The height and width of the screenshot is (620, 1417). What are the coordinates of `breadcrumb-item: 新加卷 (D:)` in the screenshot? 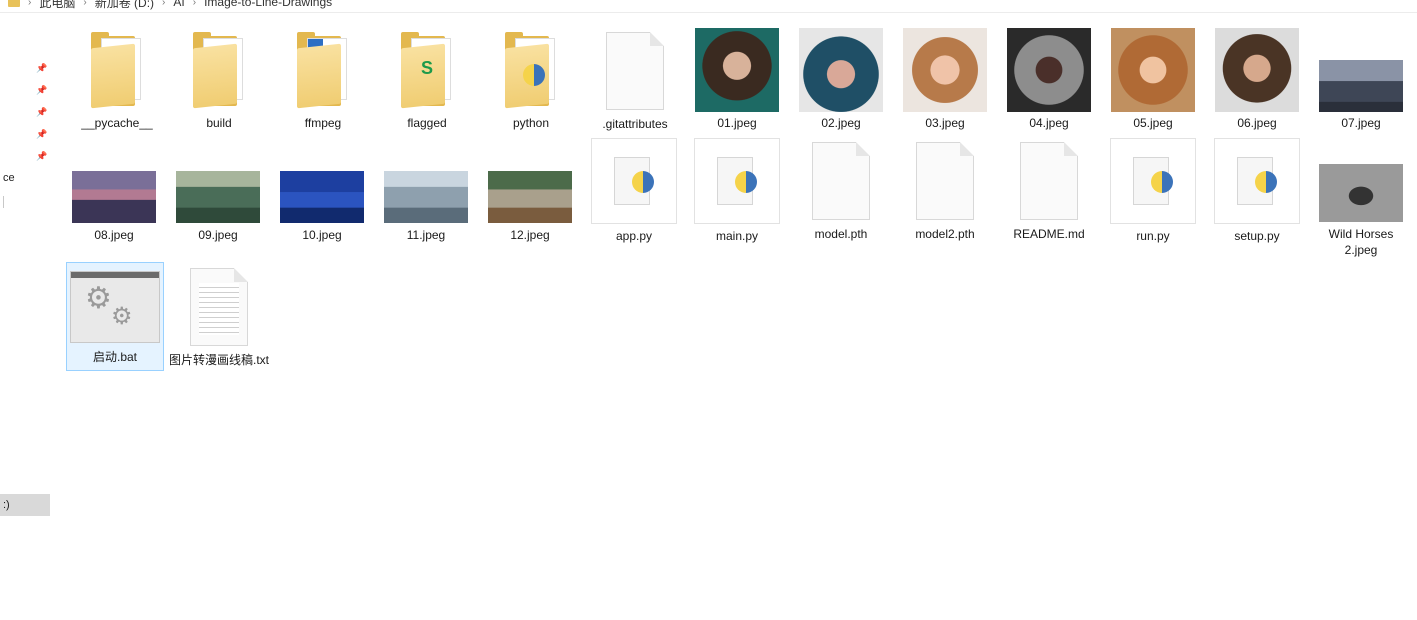 It's located at (124, 5).